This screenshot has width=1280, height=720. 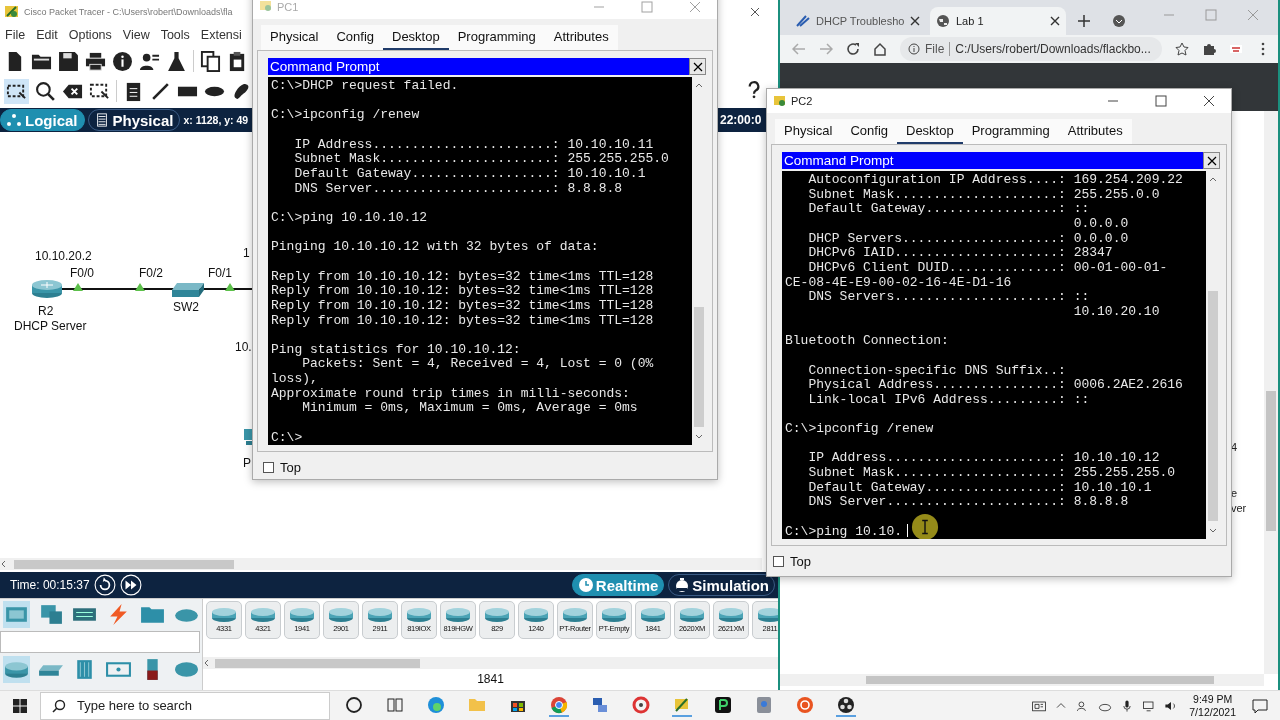 I want to click on browser-tab: Lab 1, so click(x=998, y=21).